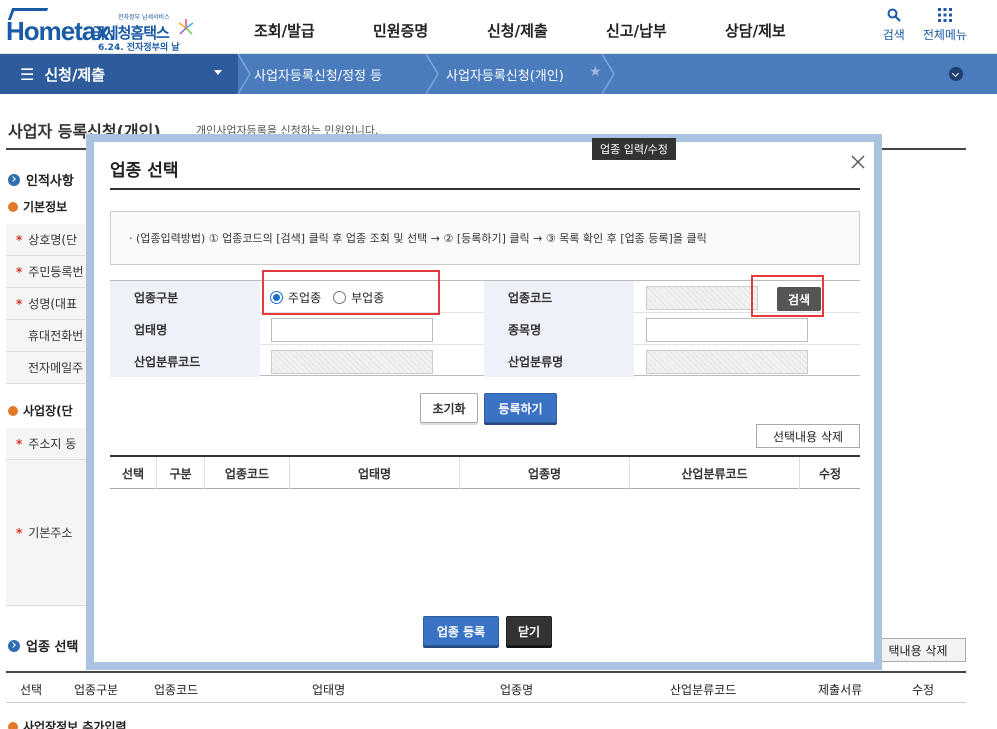  I want to click on industry-code-field, so click(702, 298).